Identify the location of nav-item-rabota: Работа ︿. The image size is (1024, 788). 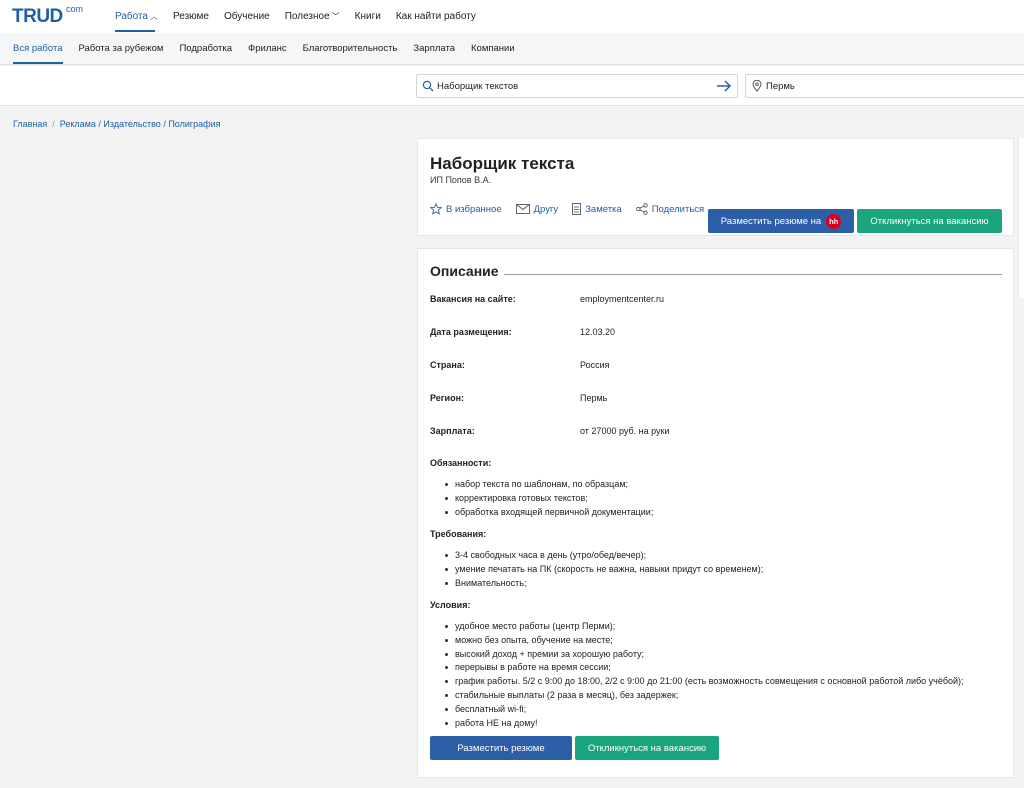
(136, 16).